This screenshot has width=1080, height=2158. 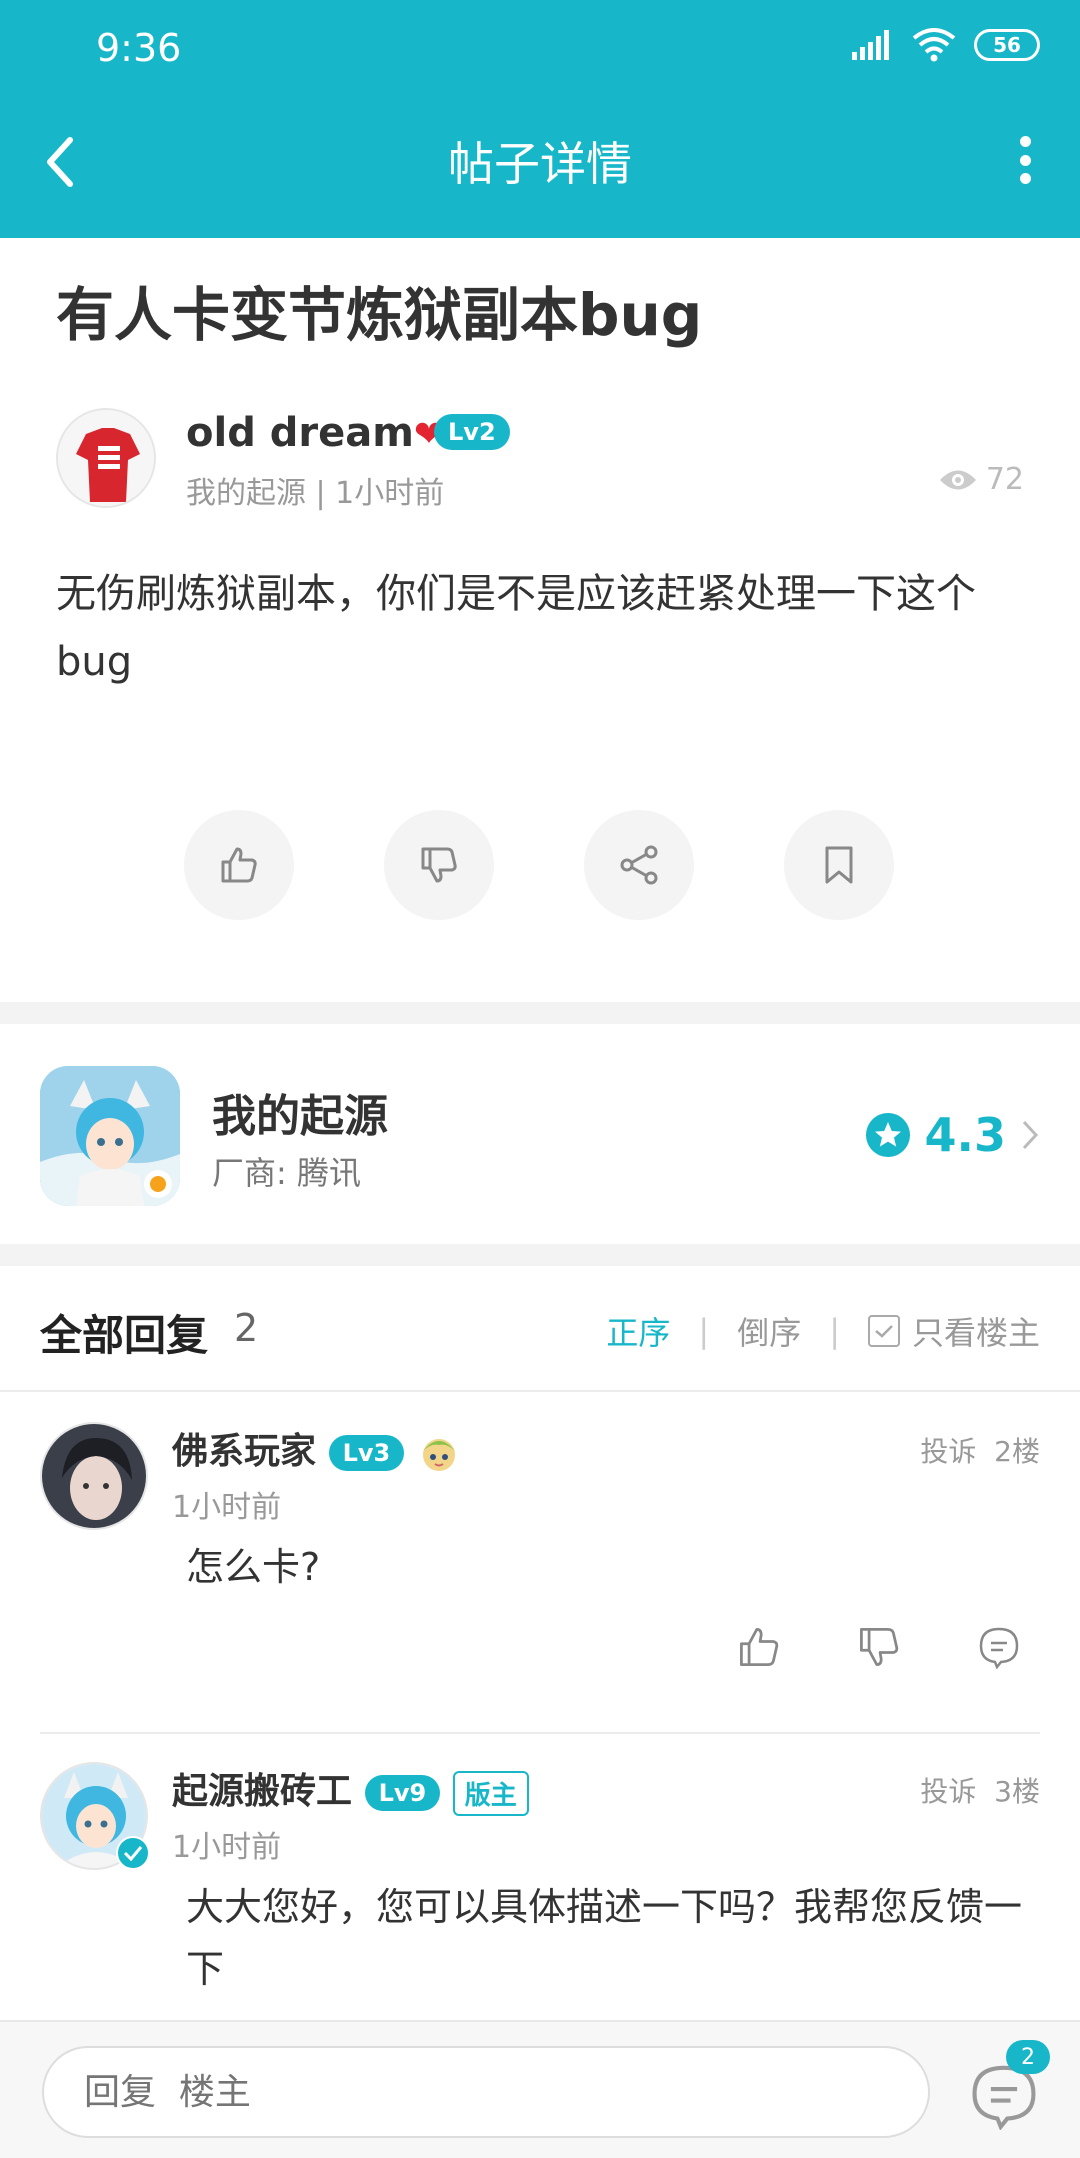 I want to click on reply-comment-button, so click(x=999, y=1647).